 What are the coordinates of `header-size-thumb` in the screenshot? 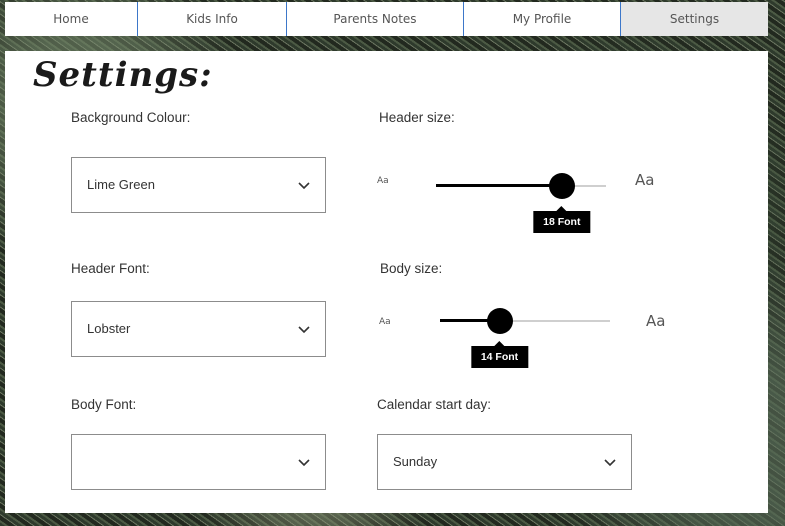 It's located at (561, 186).